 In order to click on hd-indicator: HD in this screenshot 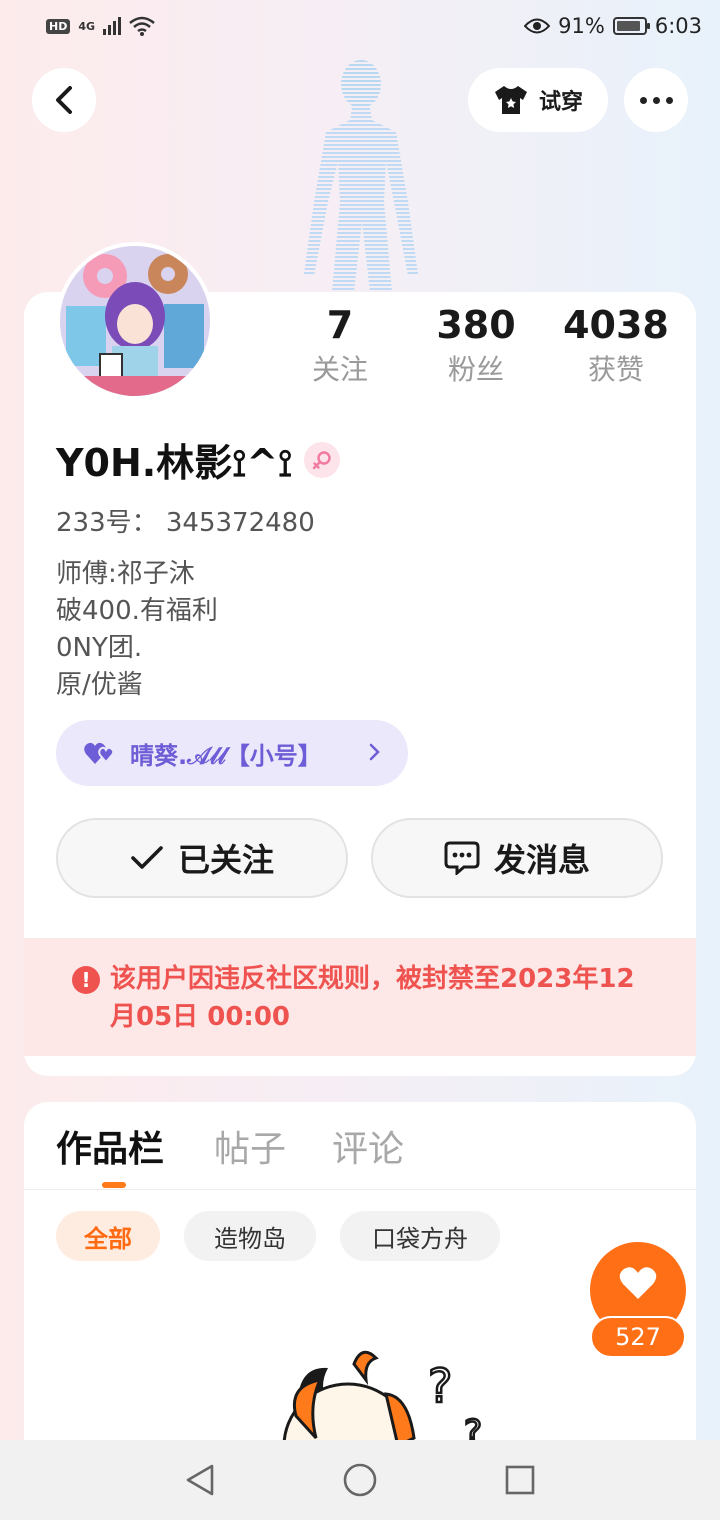, I will do `click(58, 26)`.